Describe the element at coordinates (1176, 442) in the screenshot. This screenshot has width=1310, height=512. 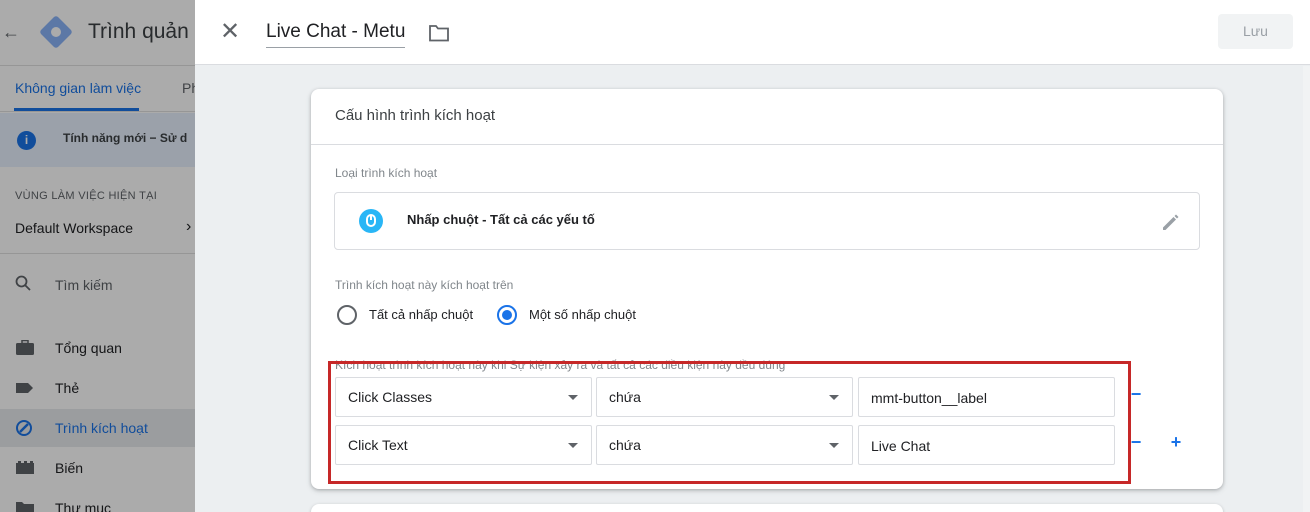
I see `add-condition-button: +` at that location.